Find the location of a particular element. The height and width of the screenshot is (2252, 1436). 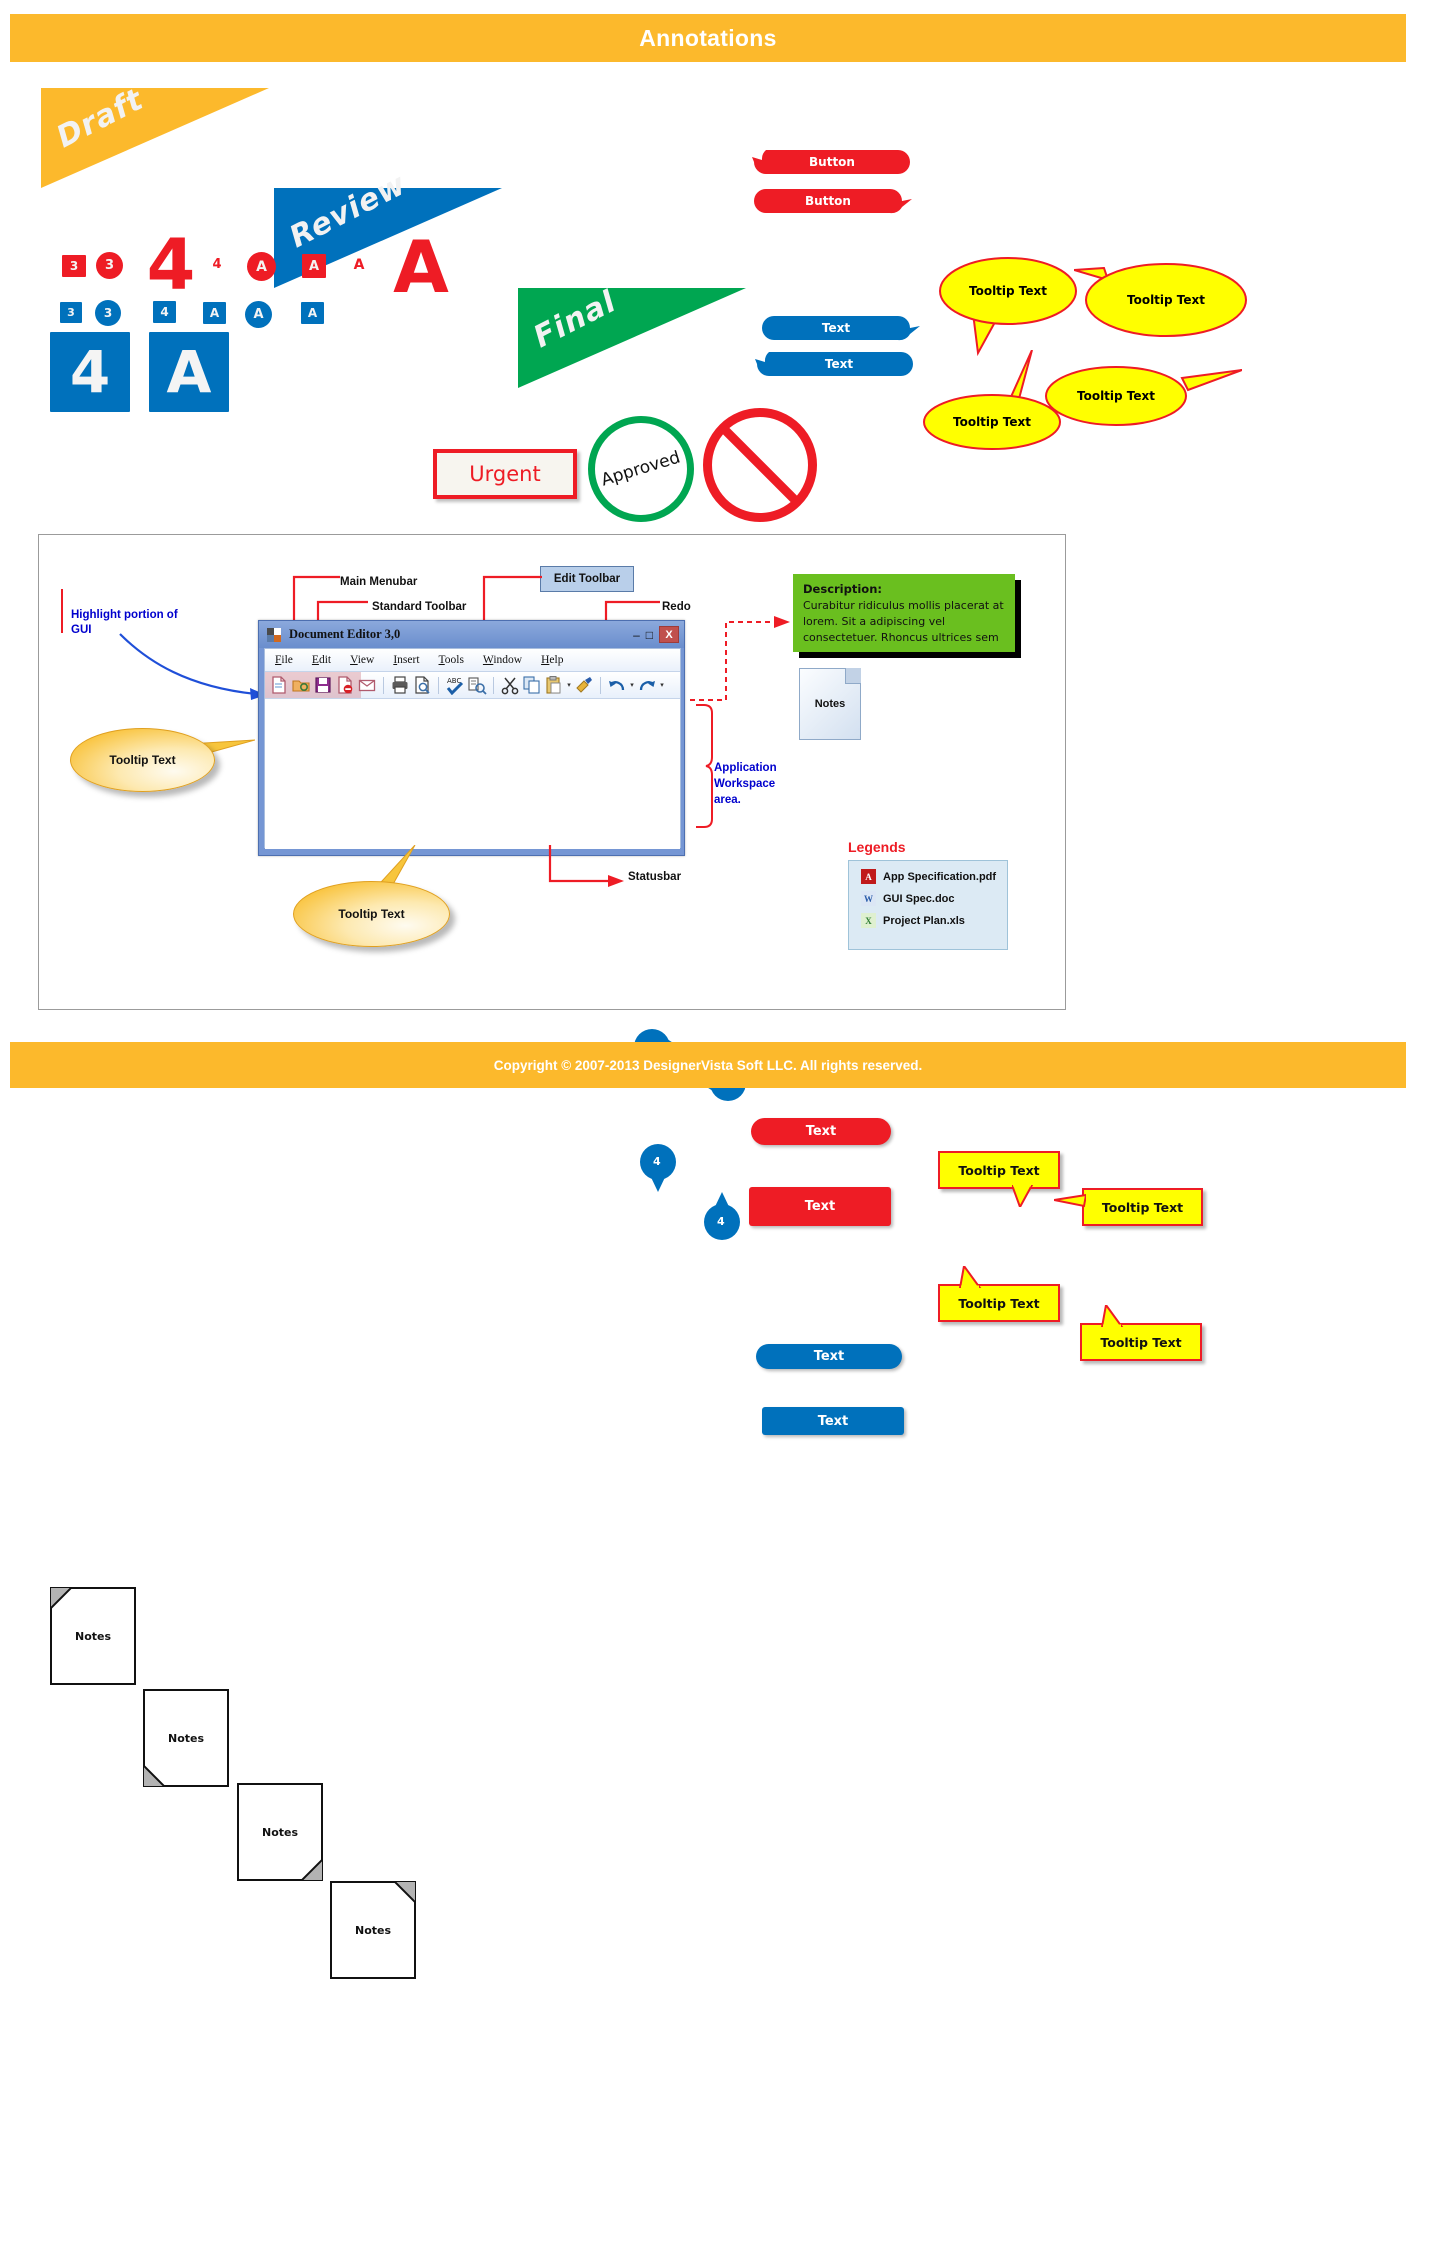

close-button: X is located at coordinates (669, 634).